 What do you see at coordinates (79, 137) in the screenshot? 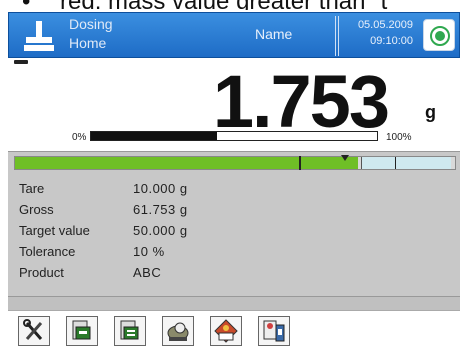
I see `bar-min-label: 0%` at bounding box center [79, 137].